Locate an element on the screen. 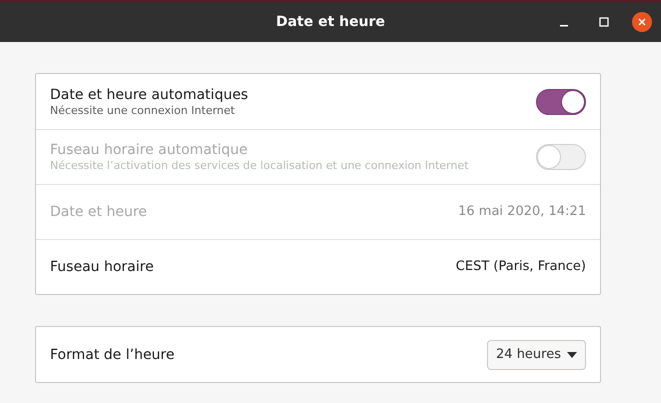  maximize-icon is located at coordinates (604, 22).